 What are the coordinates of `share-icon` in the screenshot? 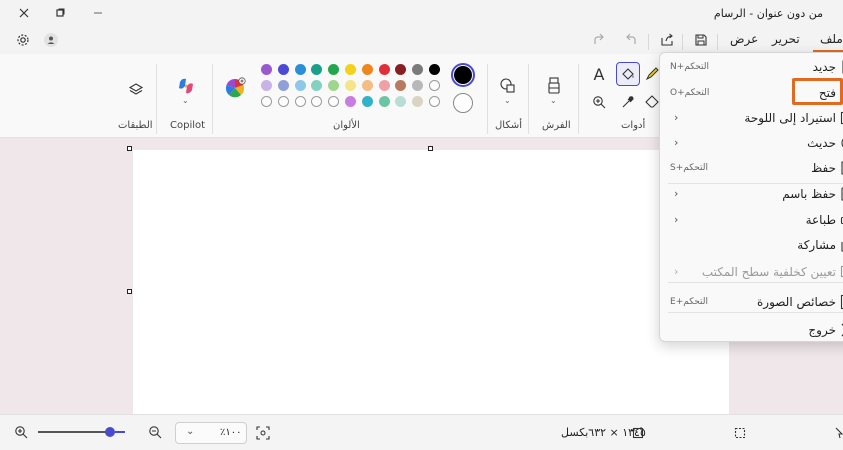 It's located at (667, 39).